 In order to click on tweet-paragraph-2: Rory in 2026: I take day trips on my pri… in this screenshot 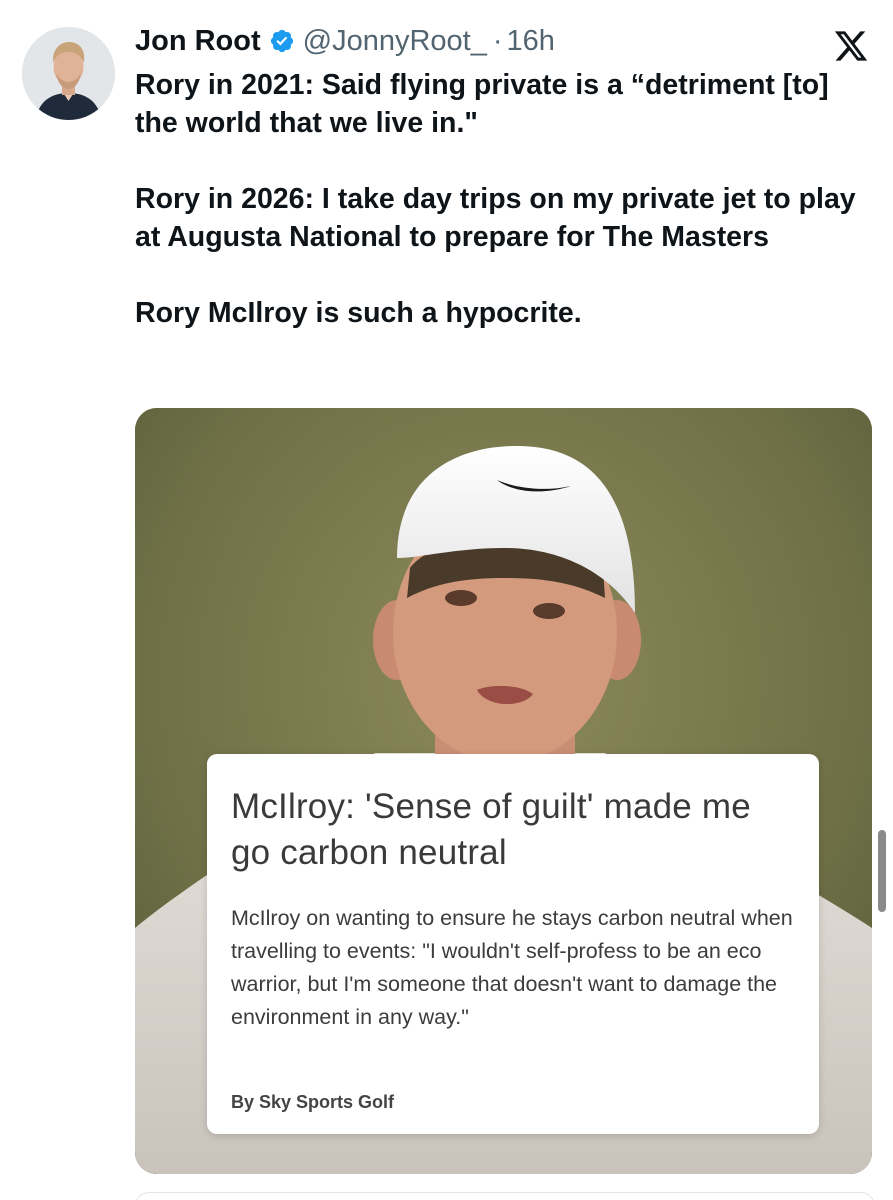, I will do `click(495, 218)`.